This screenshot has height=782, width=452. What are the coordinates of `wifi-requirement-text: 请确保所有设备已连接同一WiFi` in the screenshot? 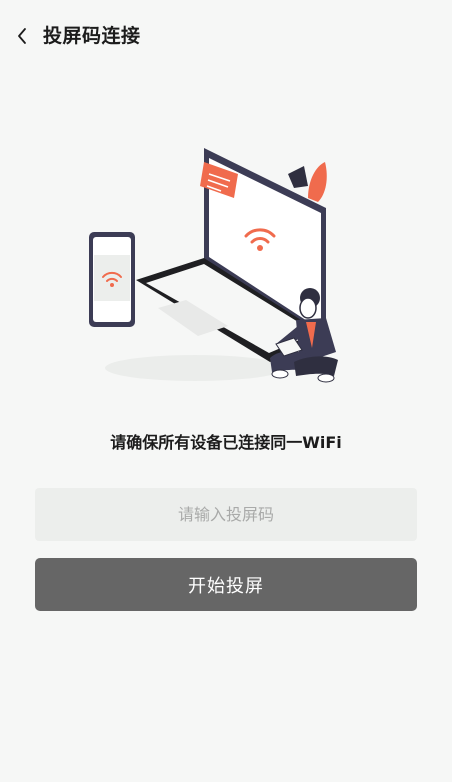 It's located at (226, 442).